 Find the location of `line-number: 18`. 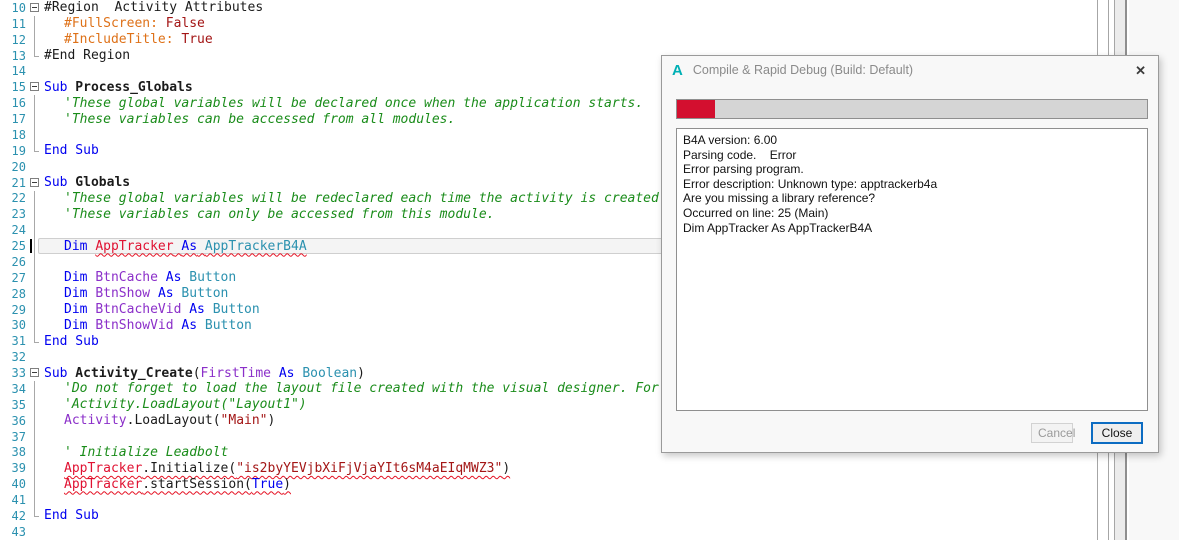

line-number: 18 is located at coordinates (18, 134).